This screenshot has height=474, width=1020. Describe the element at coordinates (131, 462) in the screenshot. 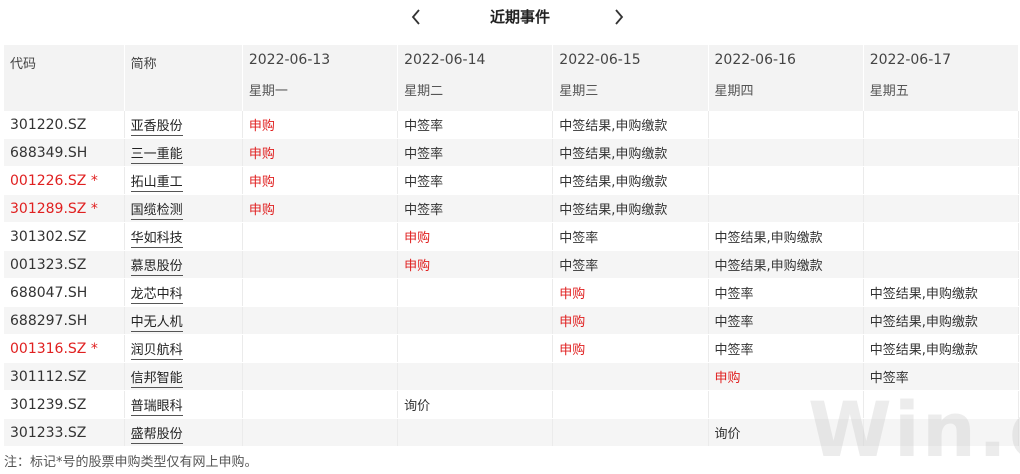

I see `footnote: 注：标记*号的股票申购类型仅有网上申购。` at that location.